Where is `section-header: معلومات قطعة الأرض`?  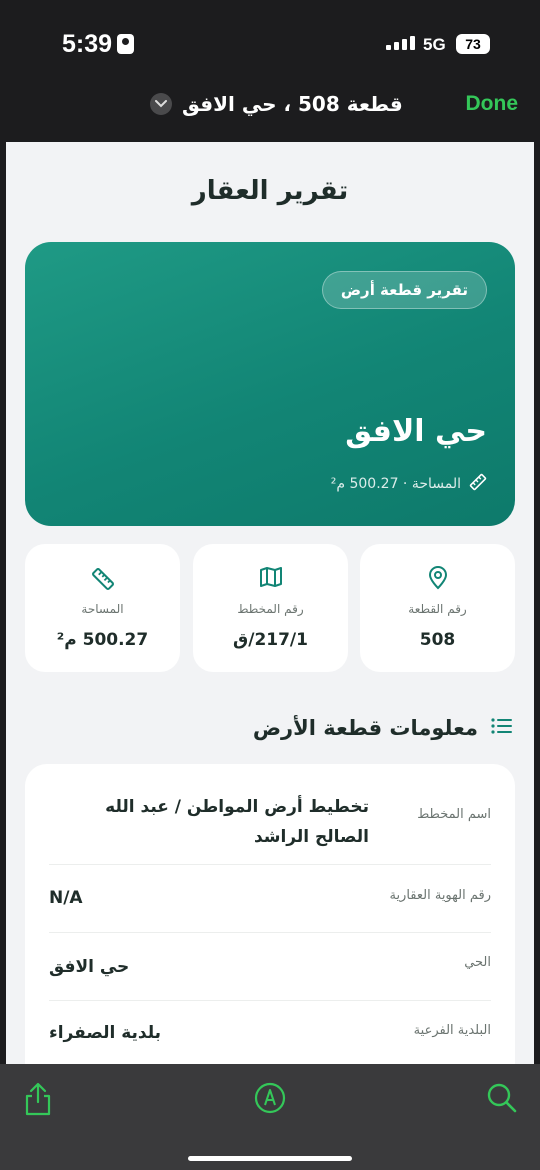
section-header: معلومات قطعة الأرض is located at coordinates (382, 728).